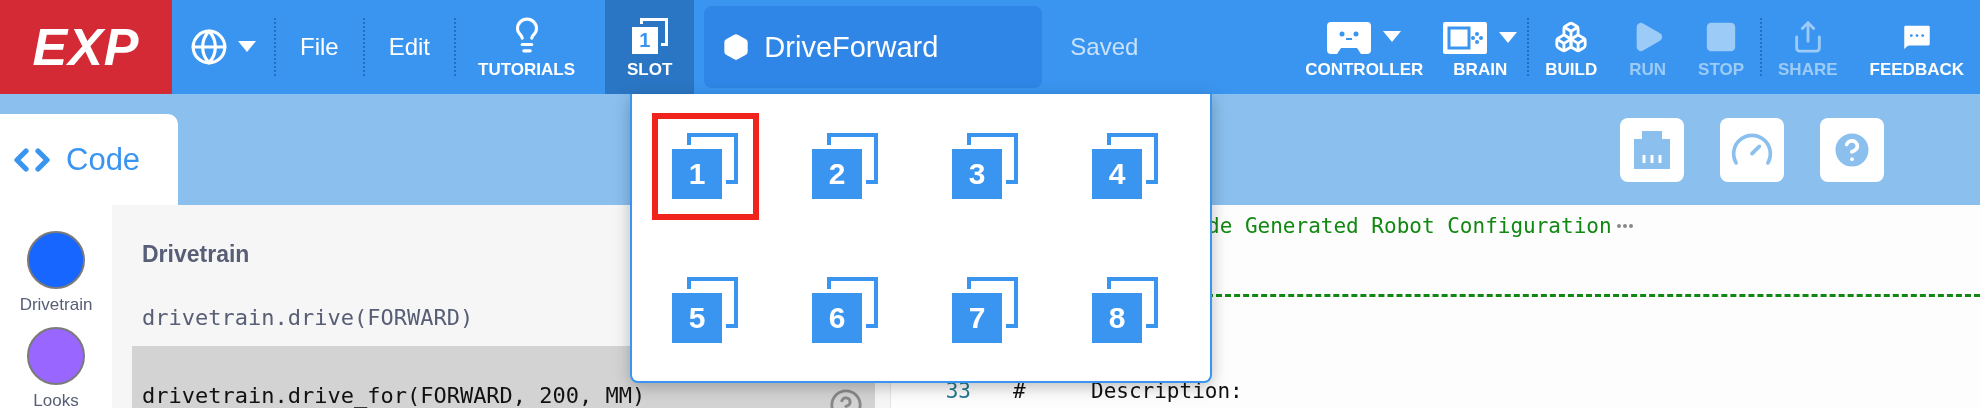 This screenshot has height=408, width=1980. I want to click on feedback-button: FEEDBACK, so click(1916, 47).